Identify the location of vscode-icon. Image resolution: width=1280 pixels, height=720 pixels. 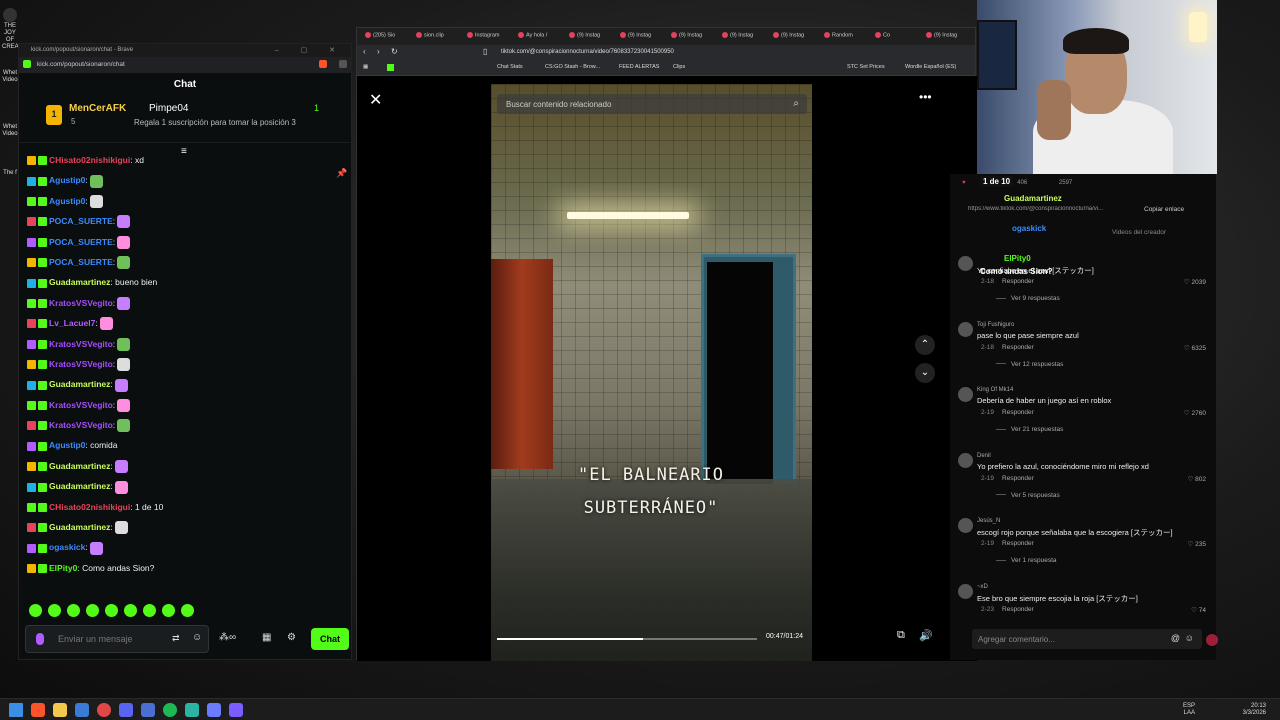
(82, 710).